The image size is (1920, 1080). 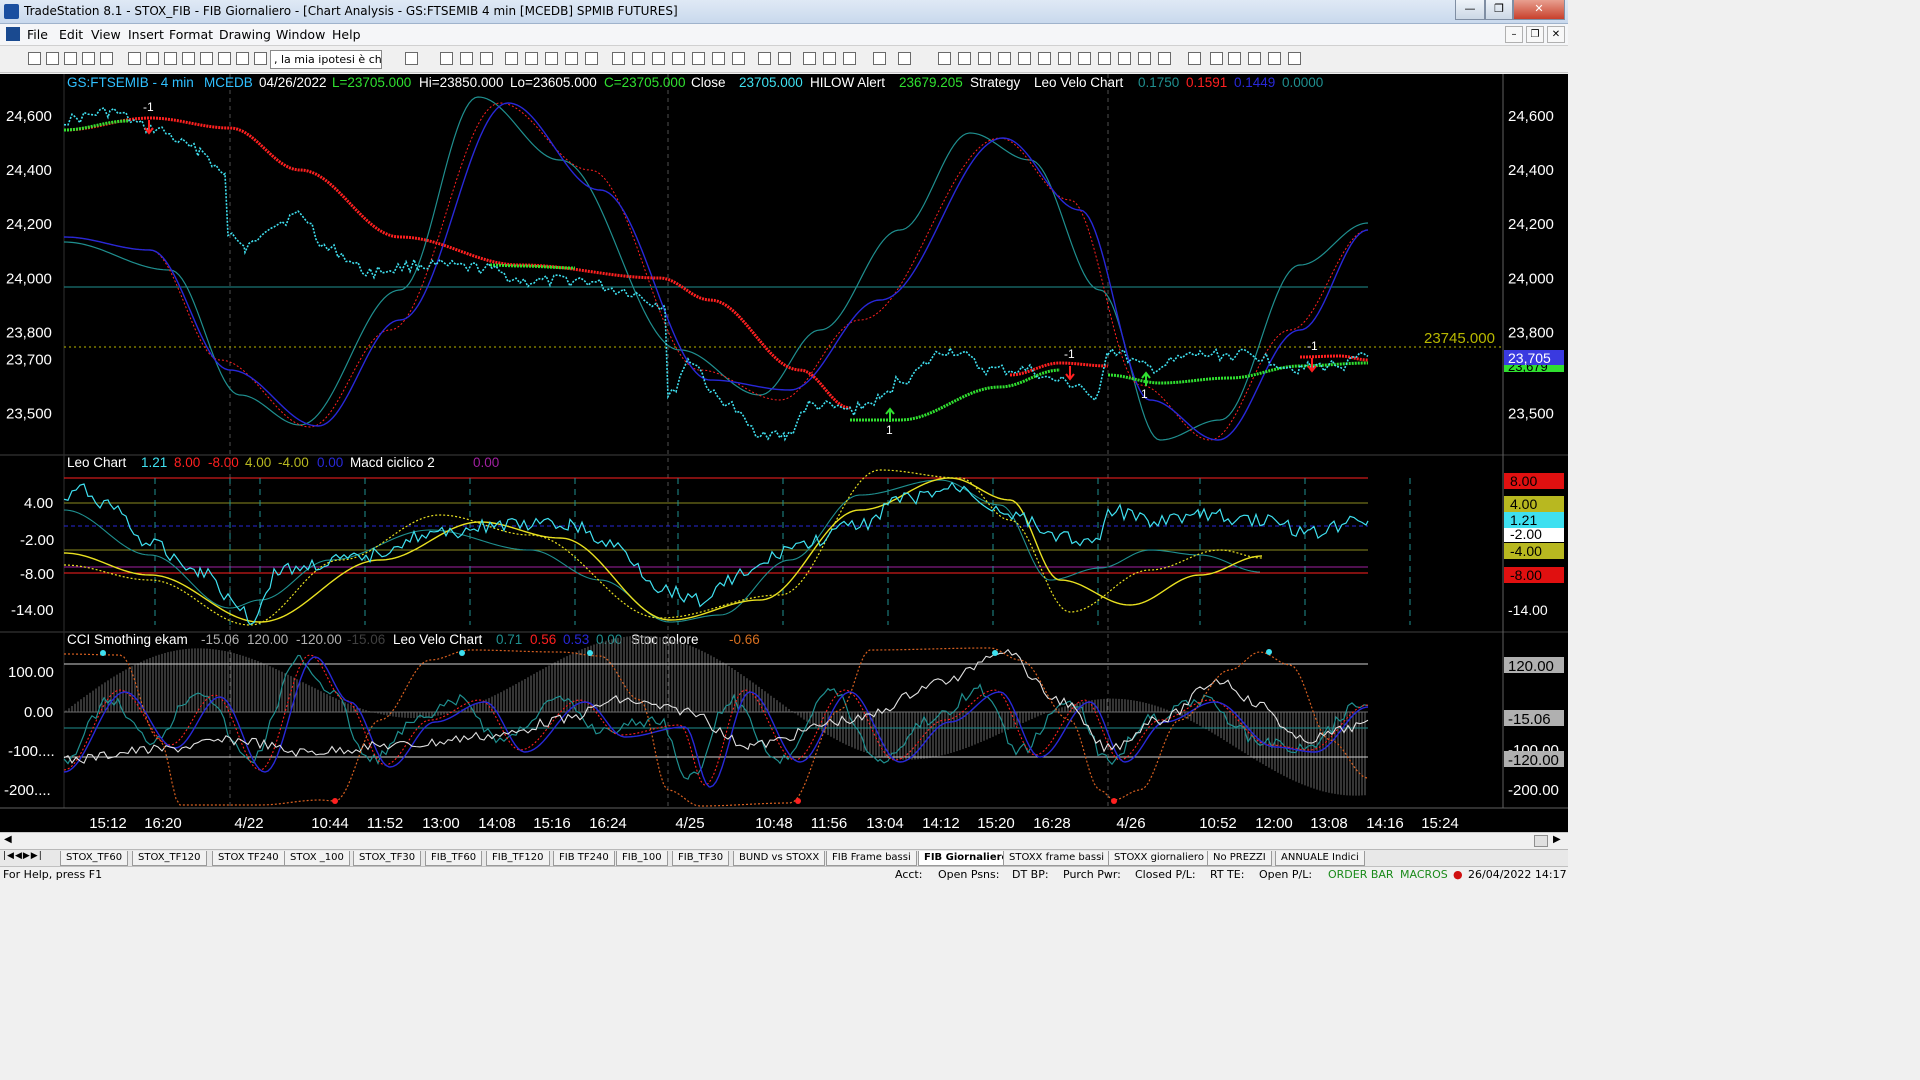 What do you see at coordinates (871, 858) in the screenshot?
I see `workspace-tab: FIB Frame bassi` at bounding box center [871, 858].